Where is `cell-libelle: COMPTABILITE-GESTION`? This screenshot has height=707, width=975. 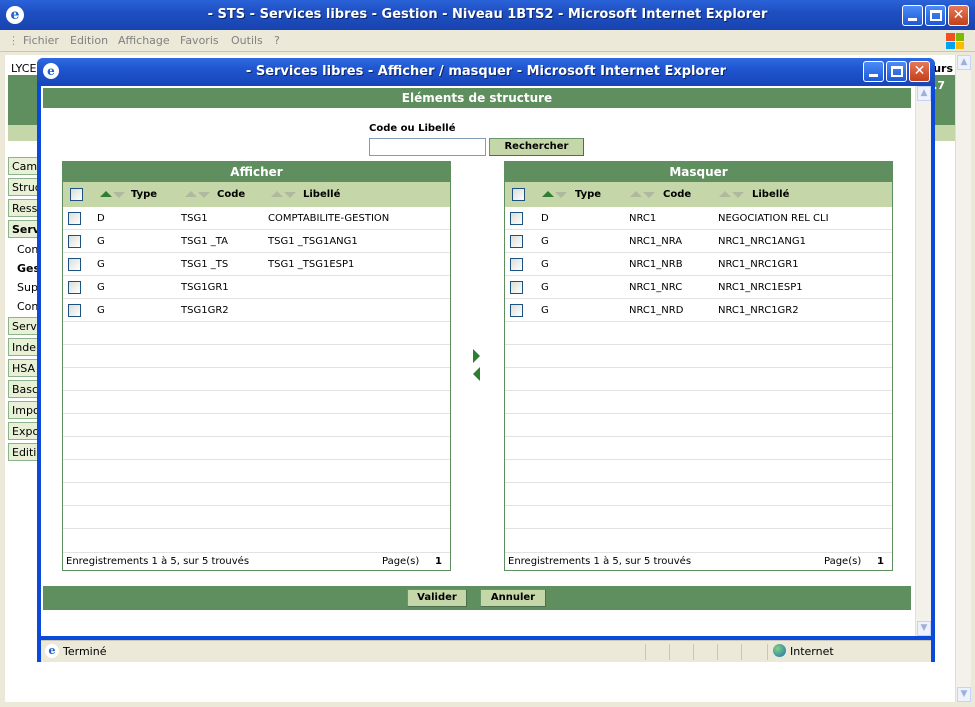 cell-libelle: COMPTABILITE-GESTION is located at coordinates (329, 218).